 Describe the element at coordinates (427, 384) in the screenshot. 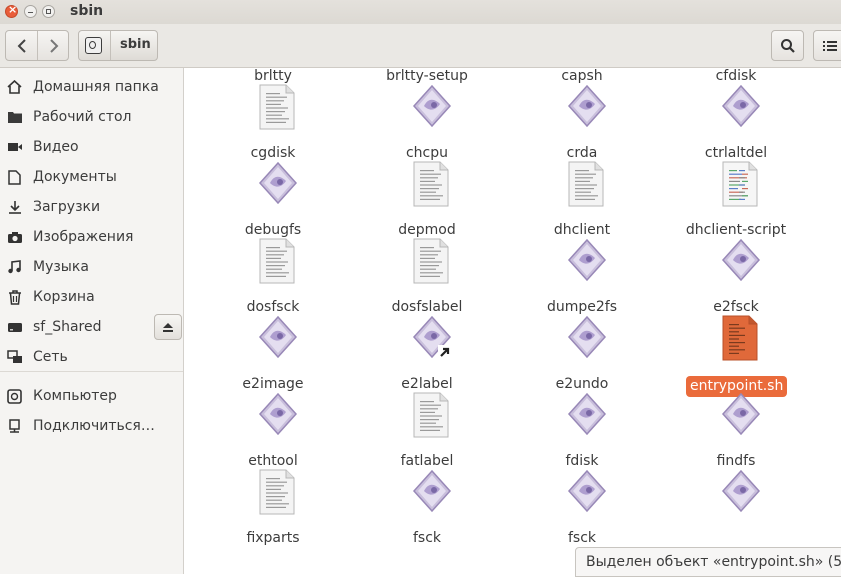

I see `file-name-label: e2label` at that location.